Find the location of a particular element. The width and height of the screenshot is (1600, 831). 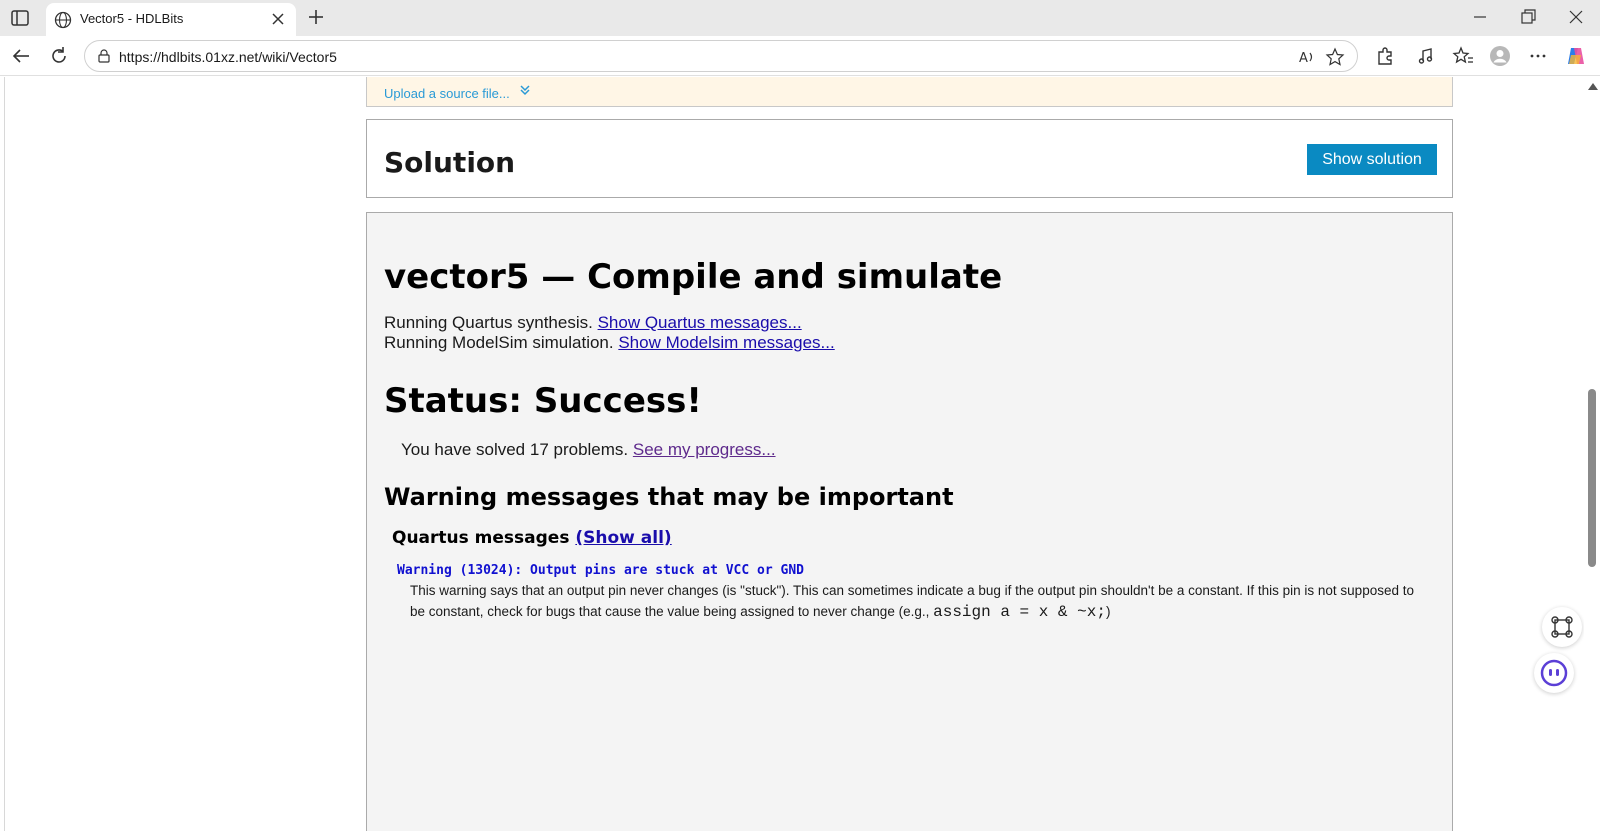

back-arrow-icon is located at coordinates (21, 56).